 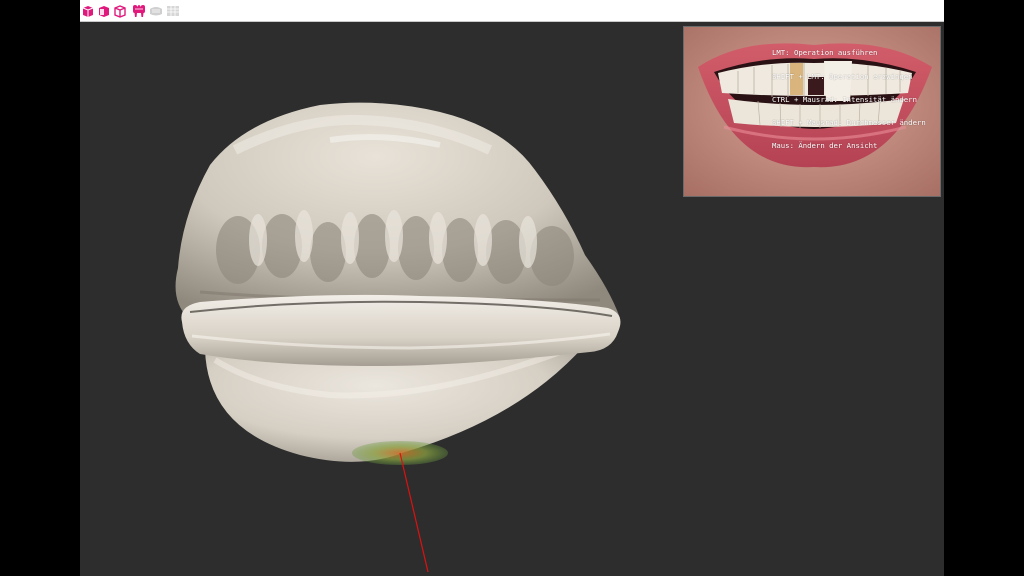 What do you see at coordinates (104, 11) in the screenshot?
I see `cube-side-icon` at bounding box center [104, 11].